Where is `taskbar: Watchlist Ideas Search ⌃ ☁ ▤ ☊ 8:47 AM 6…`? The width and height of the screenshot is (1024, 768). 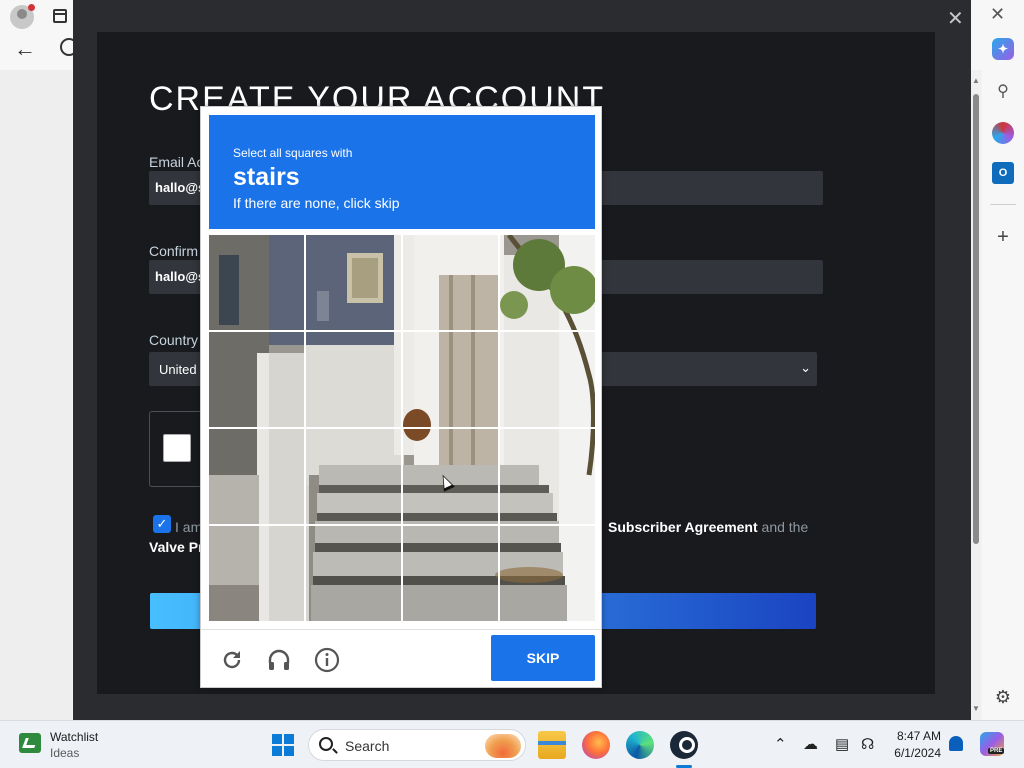 taskbar: Watchlist Ideas Search ⌃ ☁ ▤ ☊ 8:47 AM 6… is located at coordinates (512, 744).